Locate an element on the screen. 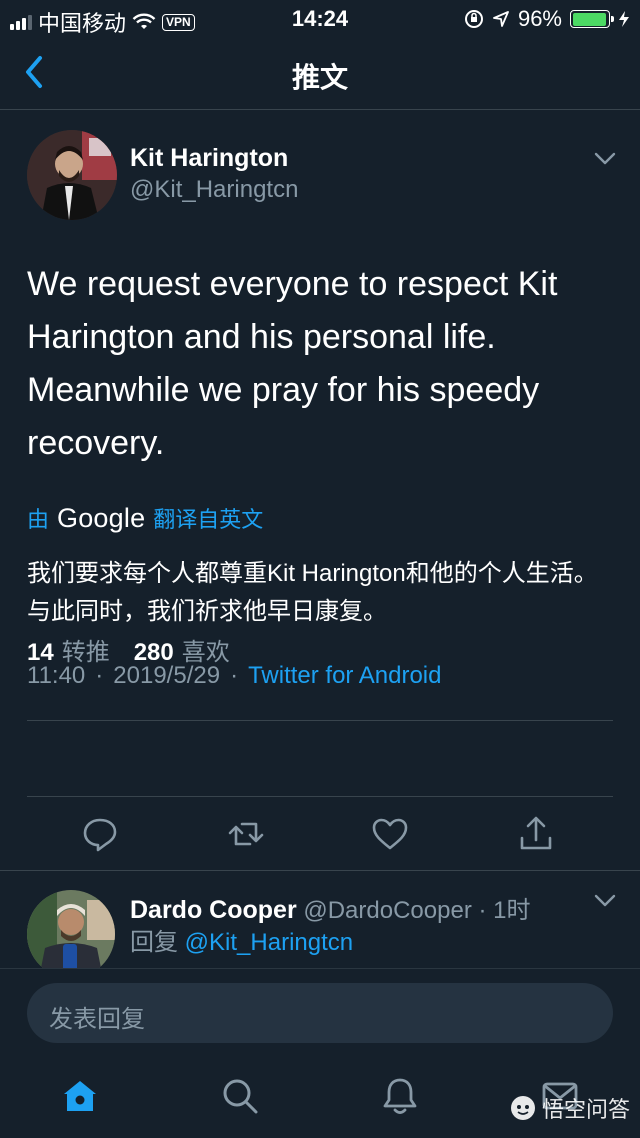 The width and height of the screenshot is (640, 1138). like-count: 280 is located at coordinates (154, 653).